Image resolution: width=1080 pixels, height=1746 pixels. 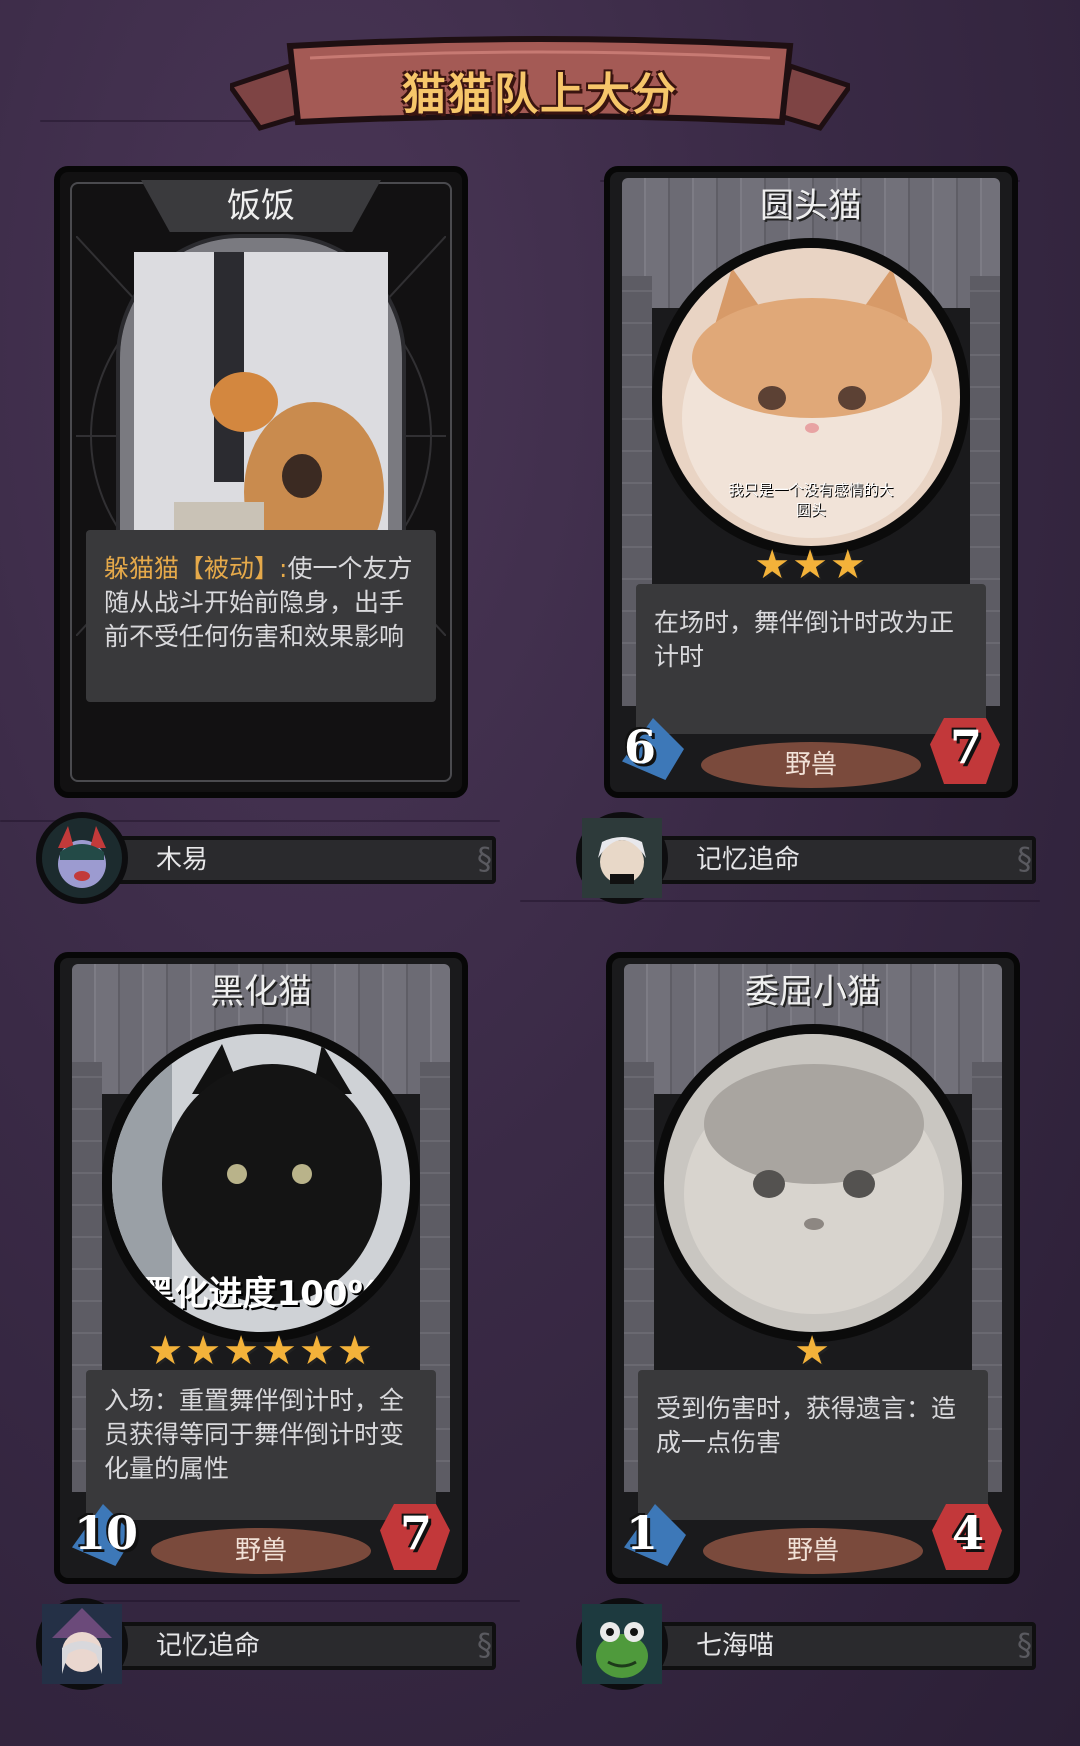 What do you see at coordinates (967, 1533) in the screenshot?
I see `health-value: 4` at bounding box center [967, 1533].